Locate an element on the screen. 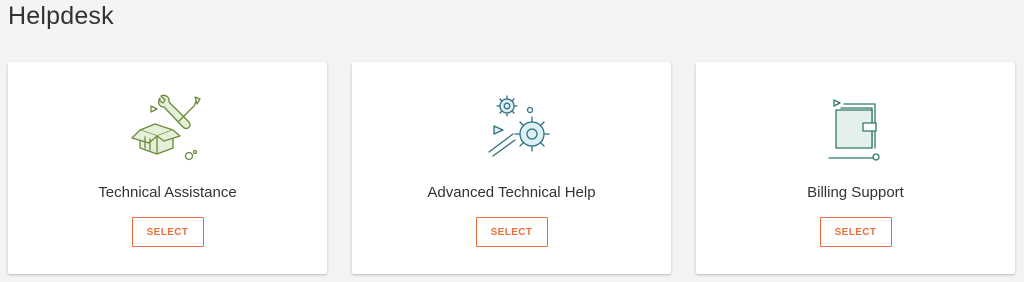  card-title: Advanced Technical Help is located at coordinates (511, 192).